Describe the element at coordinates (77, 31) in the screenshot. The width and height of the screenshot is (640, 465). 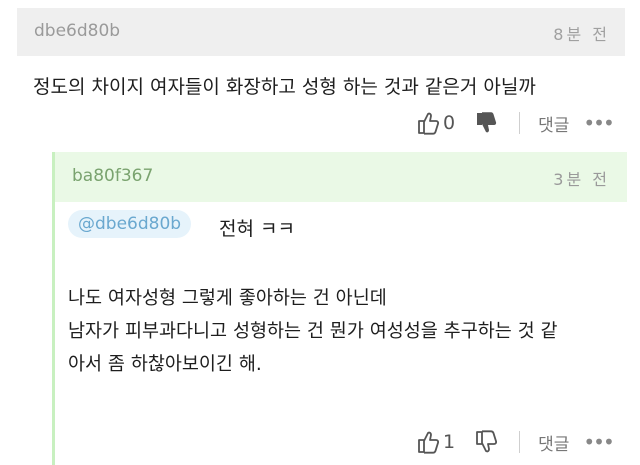
I see `comment-username: dbe6d80b` at that location.